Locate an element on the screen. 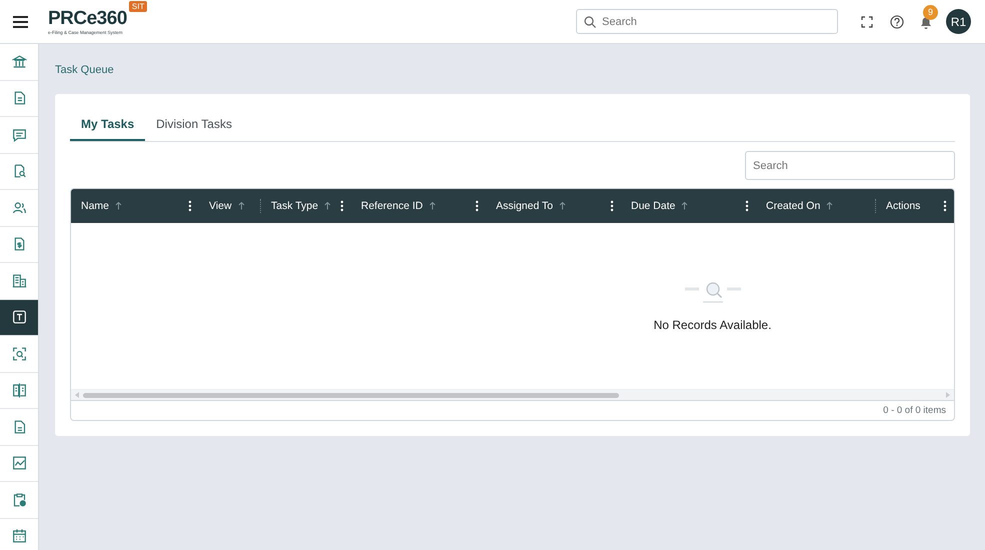 The height and width of the screenshot is (550, 985). menu-icon is located at coordinates (20, 22).